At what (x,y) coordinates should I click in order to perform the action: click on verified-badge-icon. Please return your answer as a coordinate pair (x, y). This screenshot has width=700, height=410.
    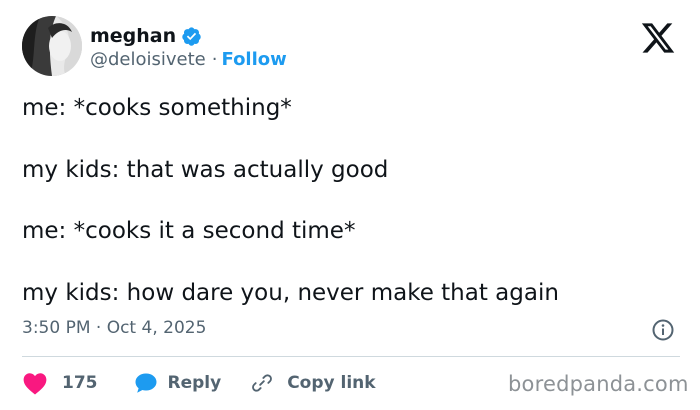
    Looking at the image, I should click on (191, 36).